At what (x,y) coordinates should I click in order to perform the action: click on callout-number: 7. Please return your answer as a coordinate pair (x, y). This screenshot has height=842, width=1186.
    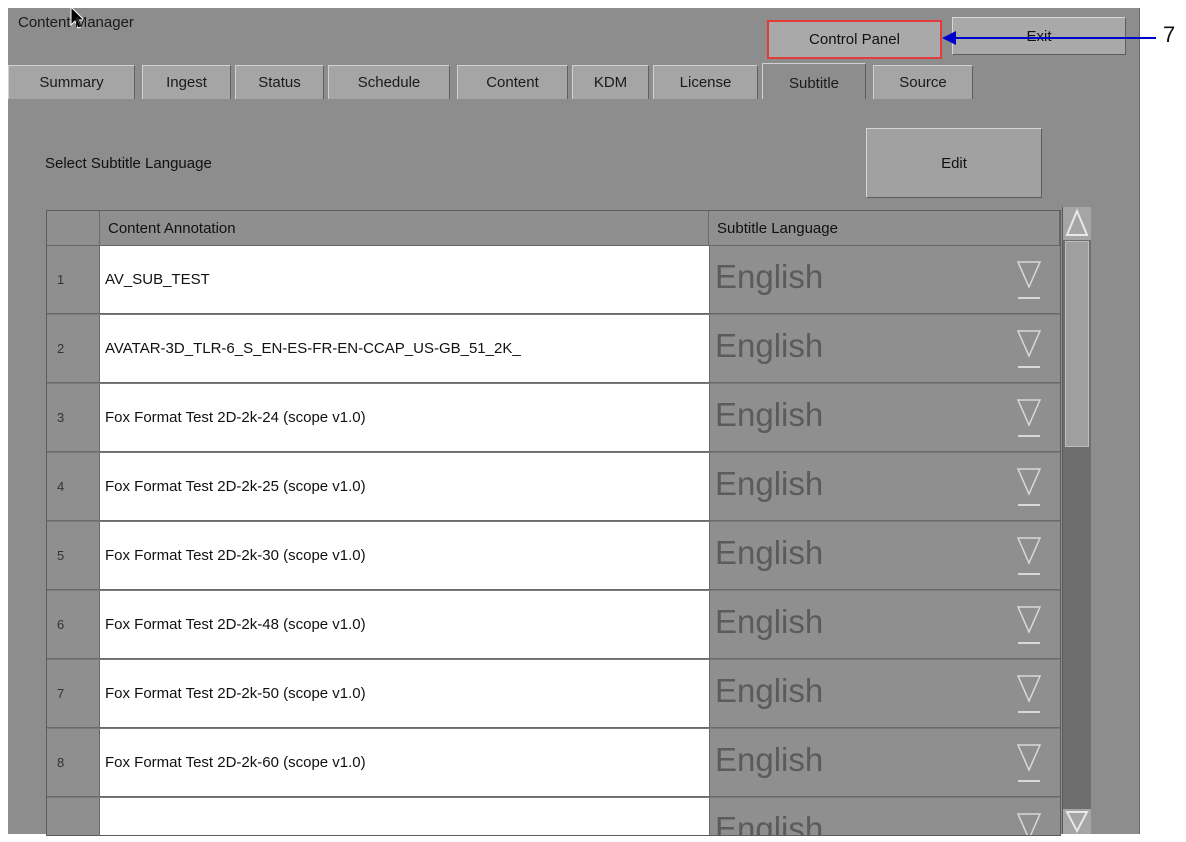
    Looking at the image, I should click on (1169, 34).